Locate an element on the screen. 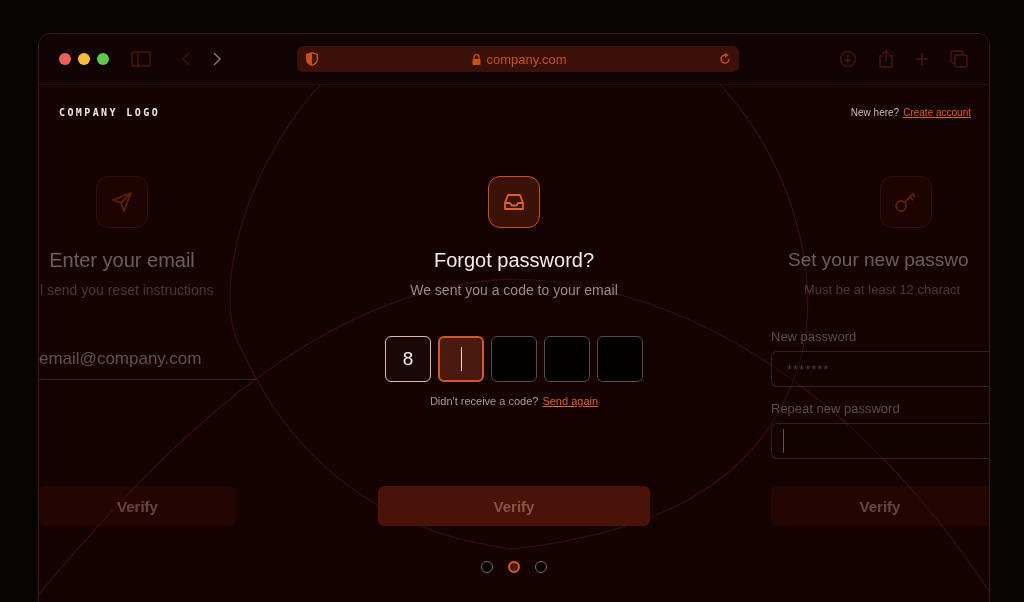 This screenshot has height=602, width=1024. shield-icon is located at coordinates (312, 59).